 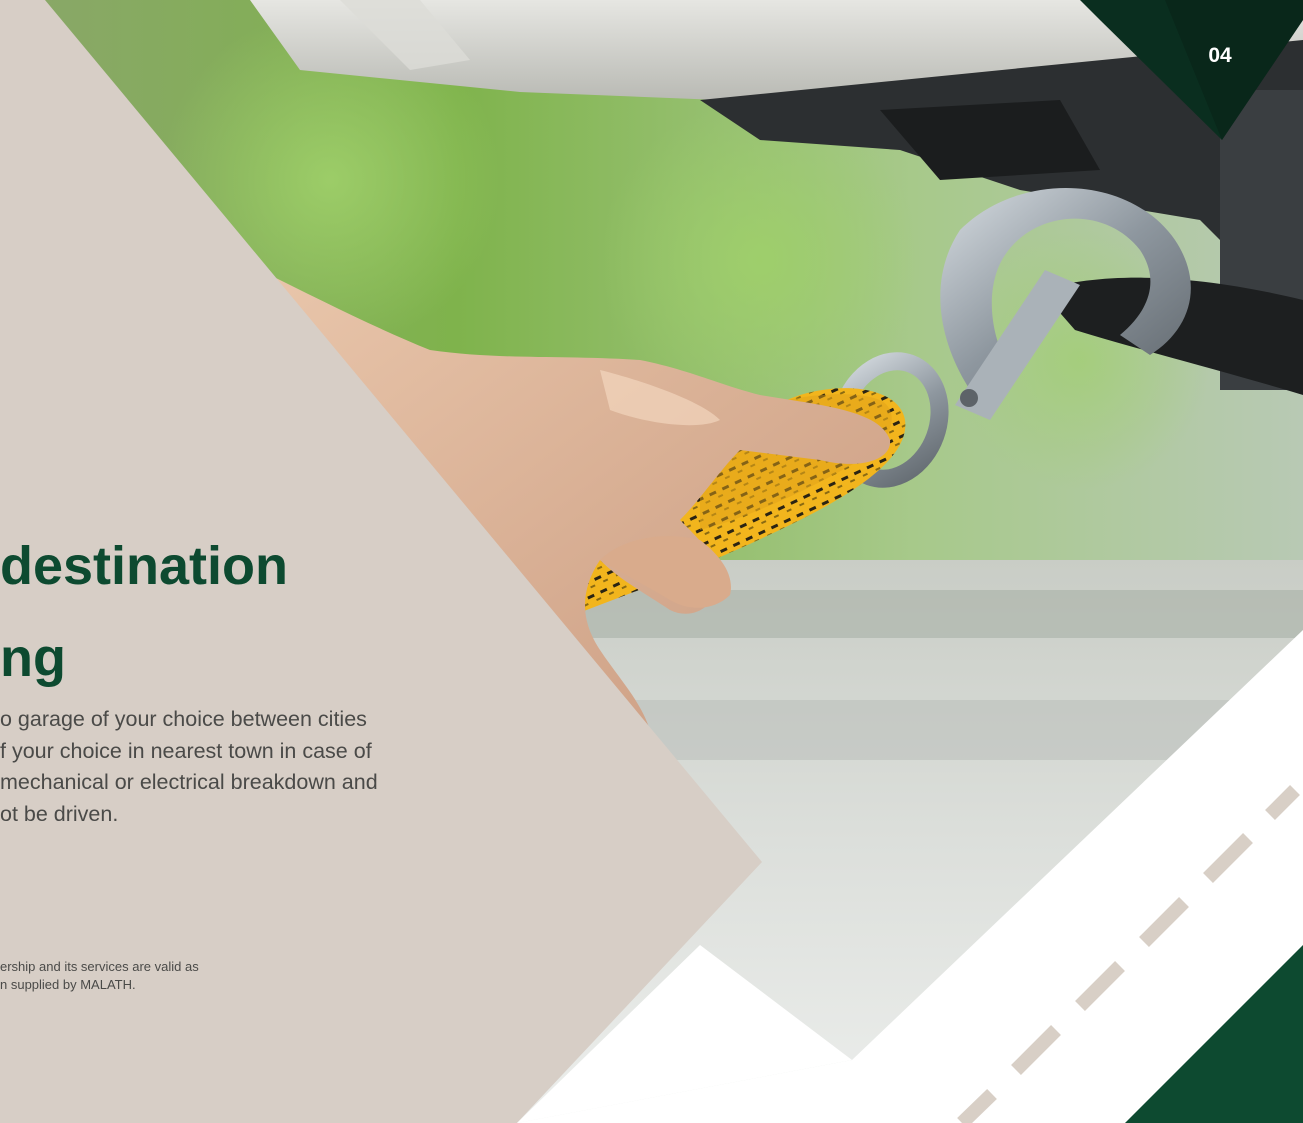 I want to click on page-number: 04, so click(x=1220, y=55).